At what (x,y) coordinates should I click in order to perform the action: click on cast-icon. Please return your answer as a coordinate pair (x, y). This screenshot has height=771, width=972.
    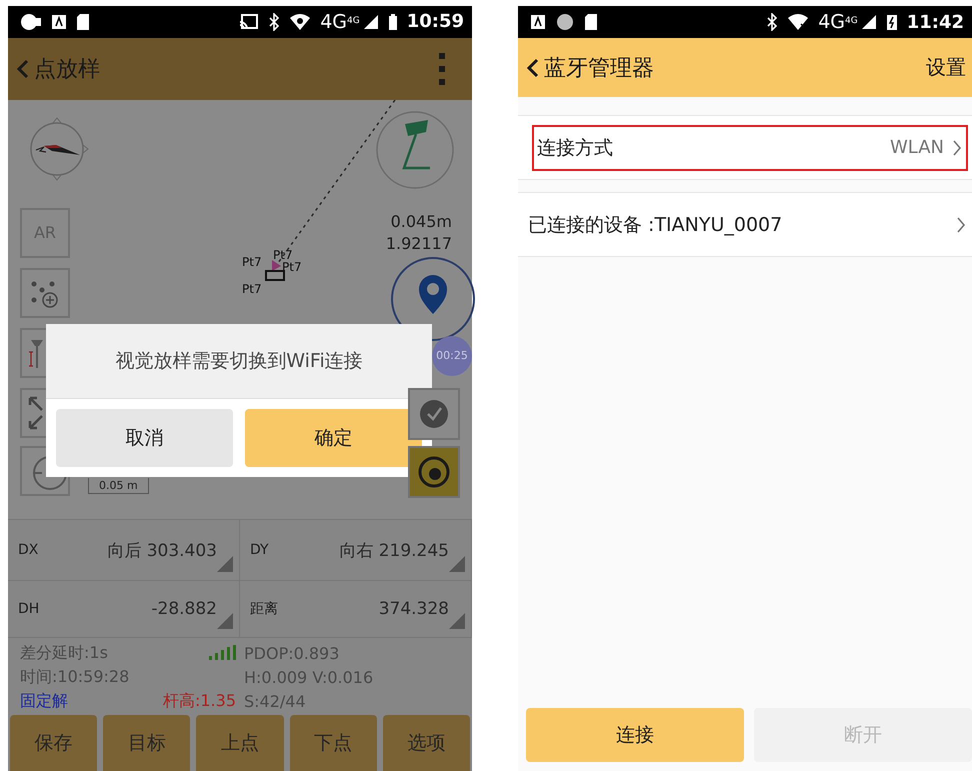
    Looking at the image, I should click on (249, 21).